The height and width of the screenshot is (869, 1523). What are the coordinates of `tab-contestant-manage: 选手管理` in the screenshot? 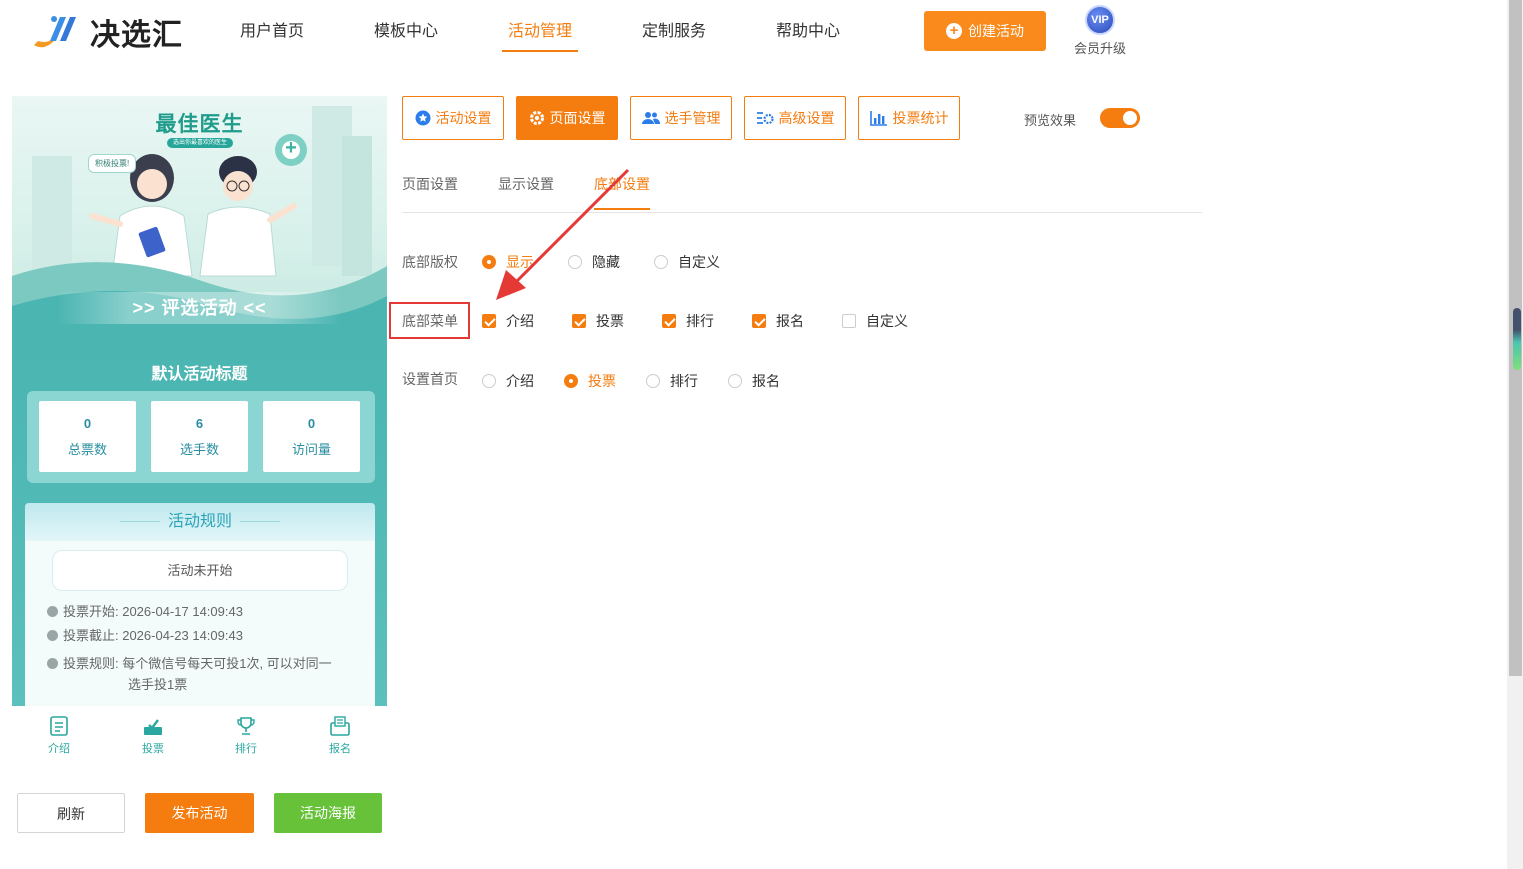 It's located at (681, 118).